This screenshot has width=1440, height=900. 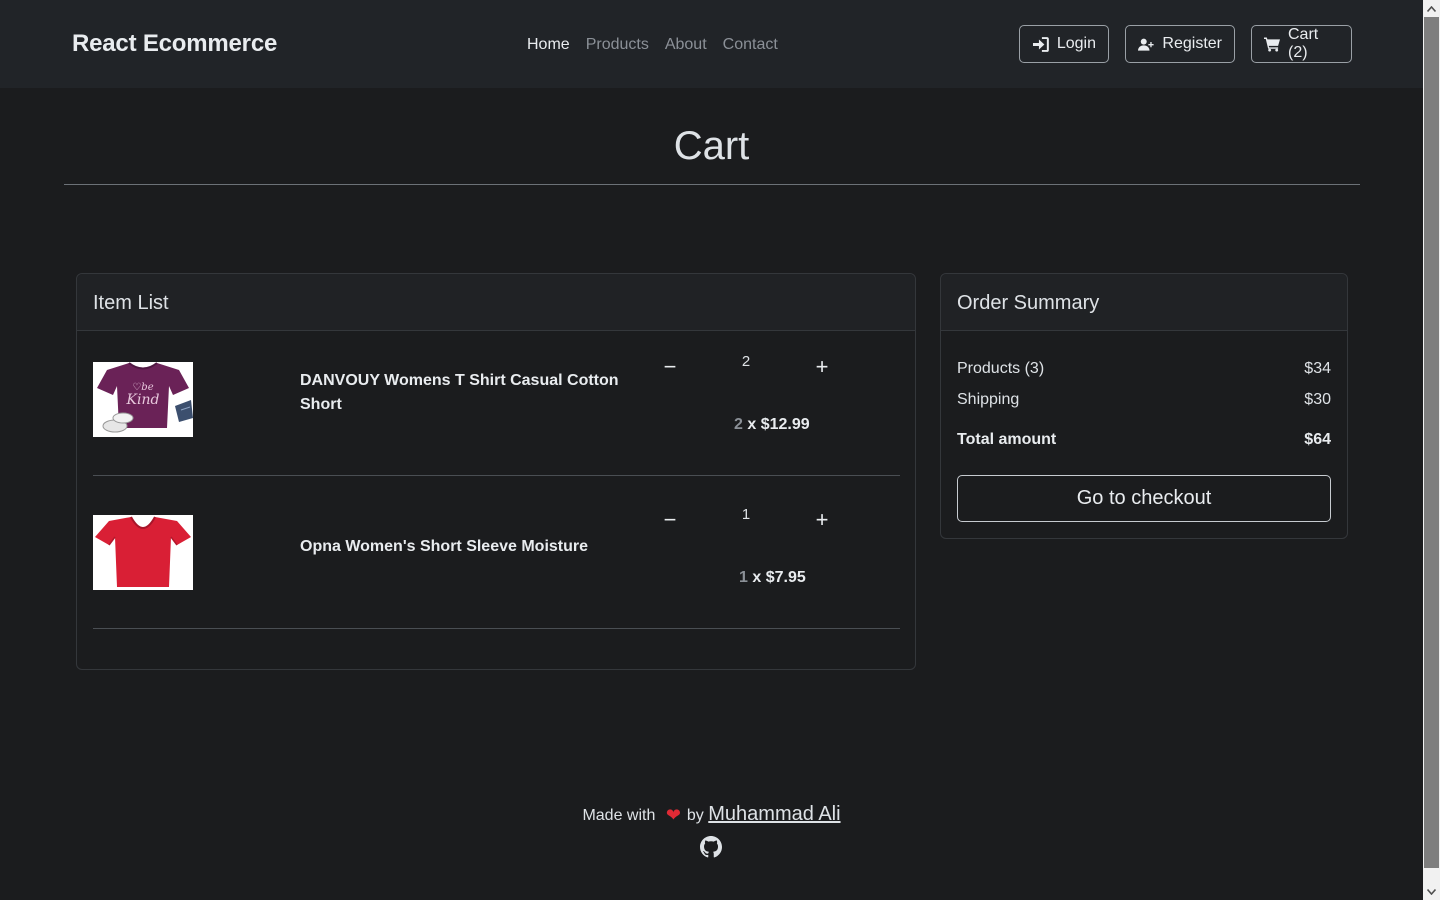 I want to click on cart-button: Cart (2), so click(x=1301, y=44).